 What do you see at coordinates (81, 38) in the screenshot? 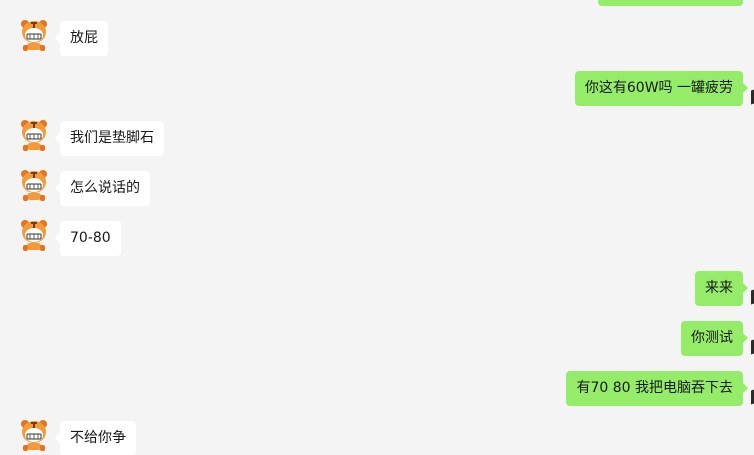
I see `message-bubble: 放屁` at bounding box center [81, 38].